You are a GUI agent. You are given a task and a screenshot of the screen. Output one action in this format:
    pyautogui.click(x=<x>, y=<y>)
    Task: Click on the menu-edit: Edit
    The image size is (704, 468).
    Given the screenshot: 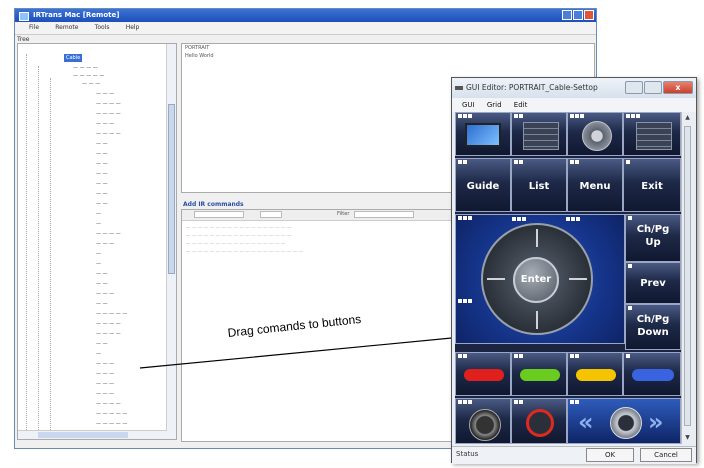 What is the action you would take?
    pyautogui.click(x=521, y=105)
    